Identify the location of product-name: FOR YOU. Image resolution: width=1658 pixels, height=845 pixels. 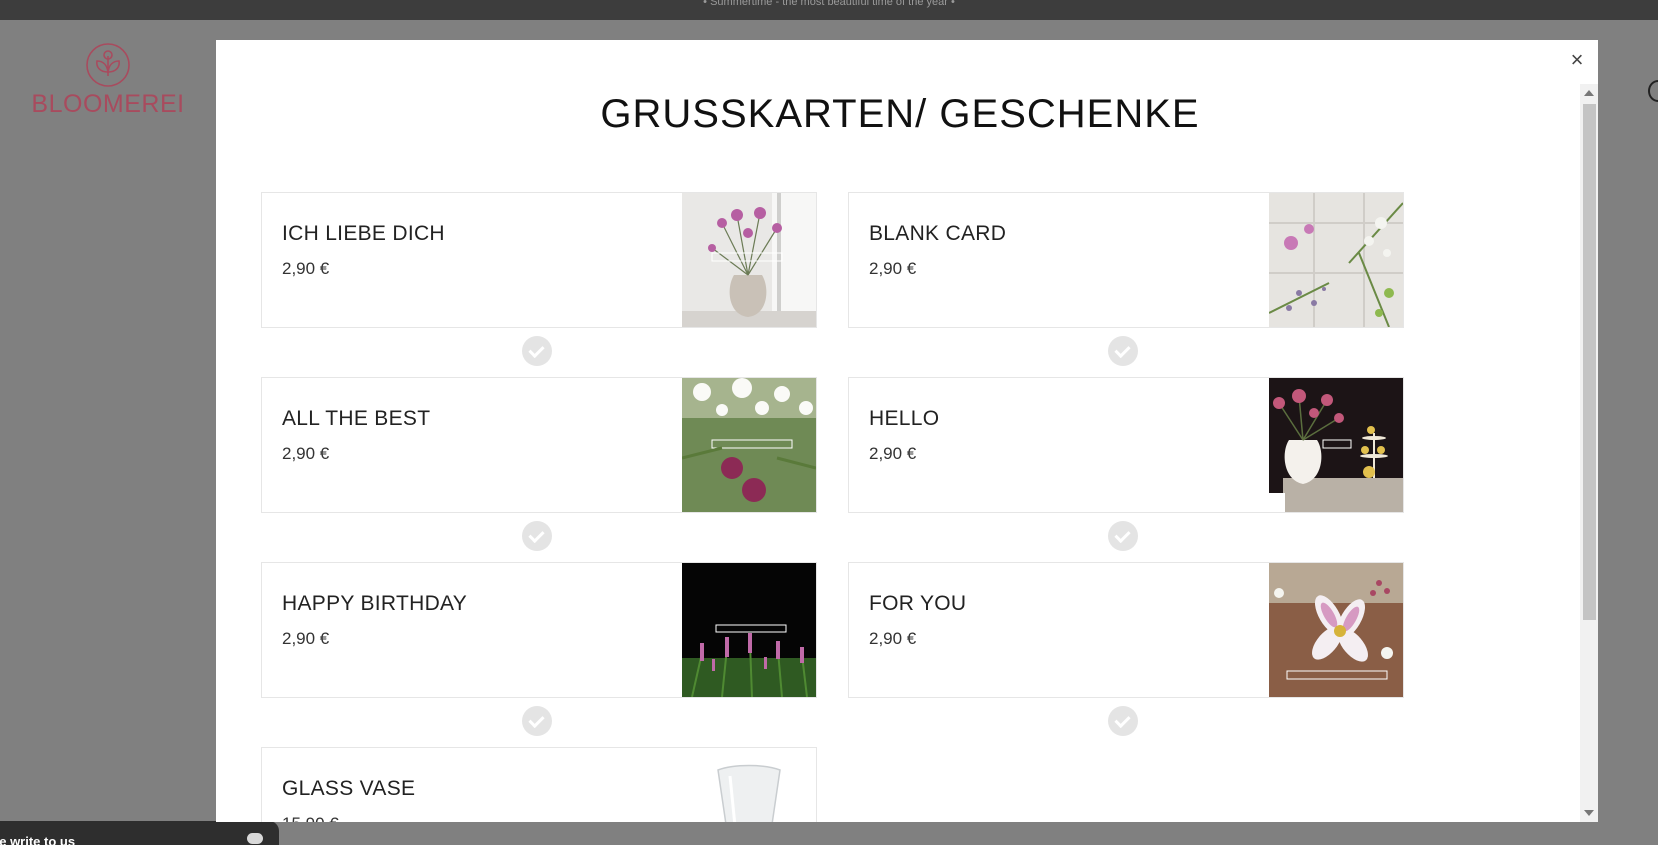
(918, 603).